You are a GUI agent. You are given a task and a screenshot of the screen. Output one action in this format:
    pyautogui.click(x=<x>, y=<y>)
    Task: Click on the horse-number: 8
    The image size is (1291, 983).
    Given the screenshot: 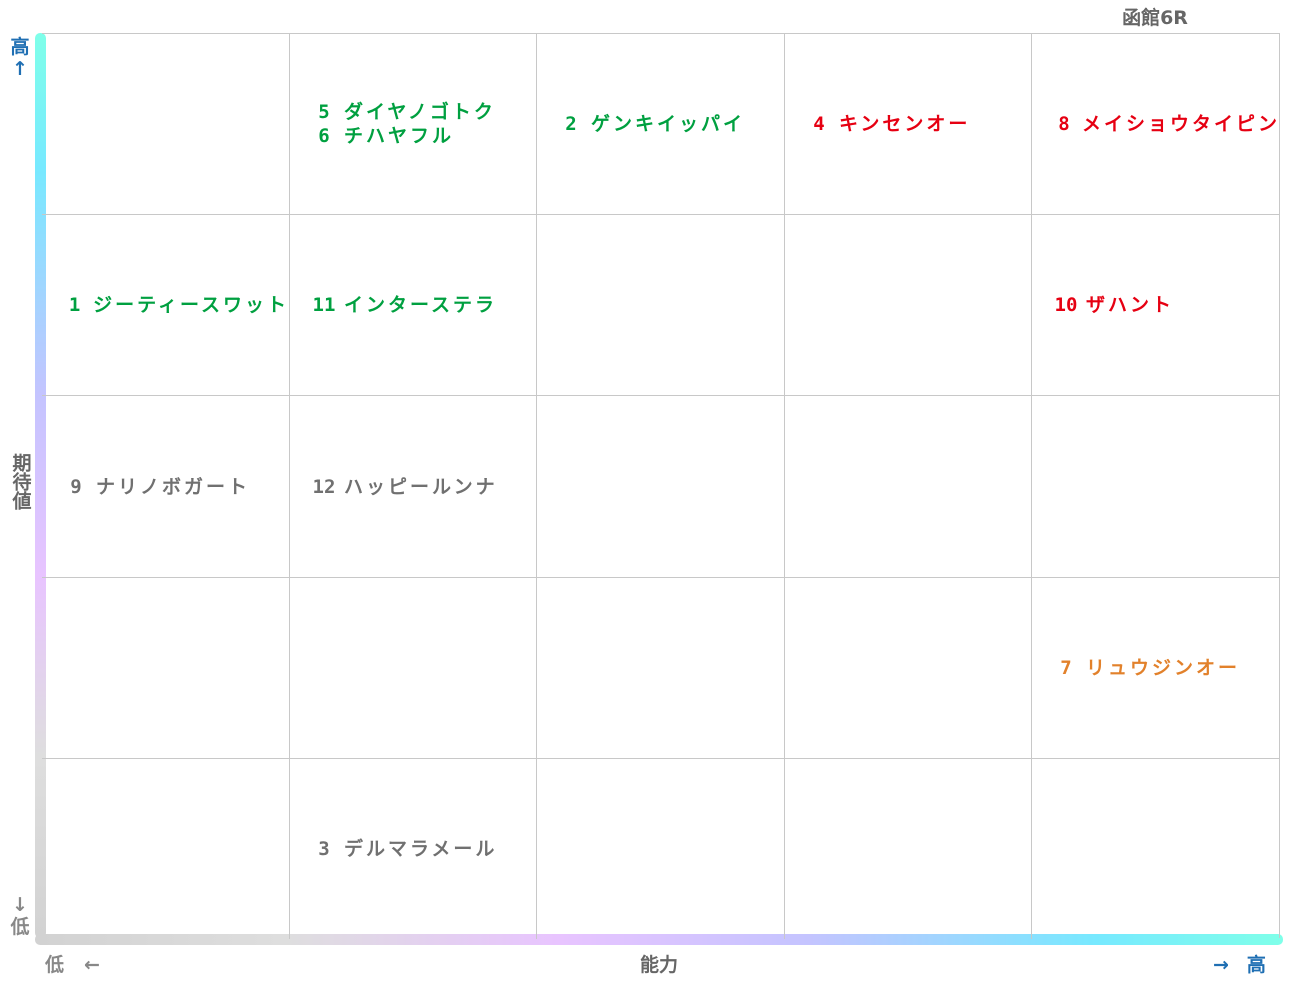 What is the action you would take?
    pyautogui.click(x=1064, y=124)
    